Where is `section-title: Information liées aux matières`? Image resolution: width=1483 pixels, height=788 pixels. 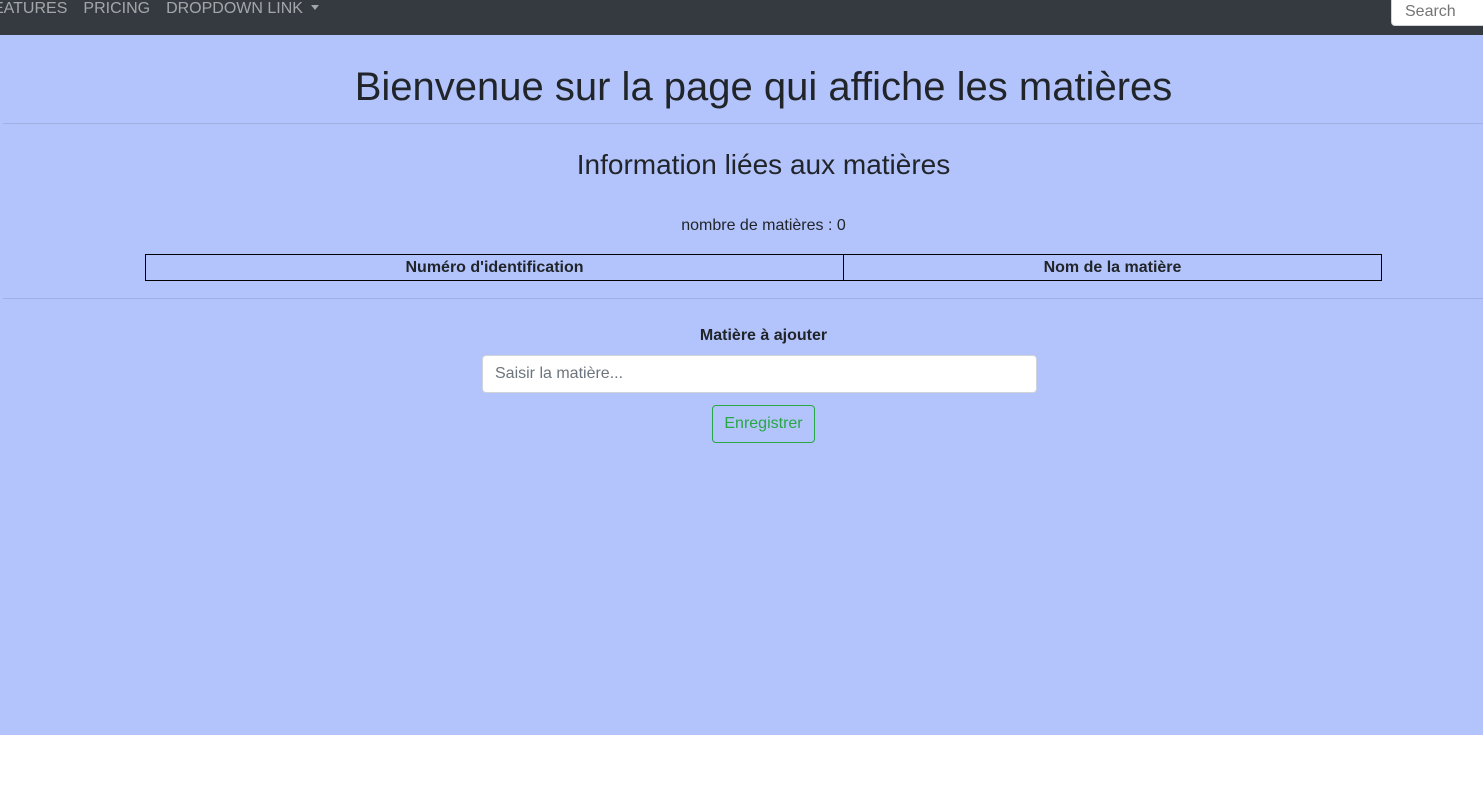
section-title: Information liées aux matières is located at coordinates (763, 164).